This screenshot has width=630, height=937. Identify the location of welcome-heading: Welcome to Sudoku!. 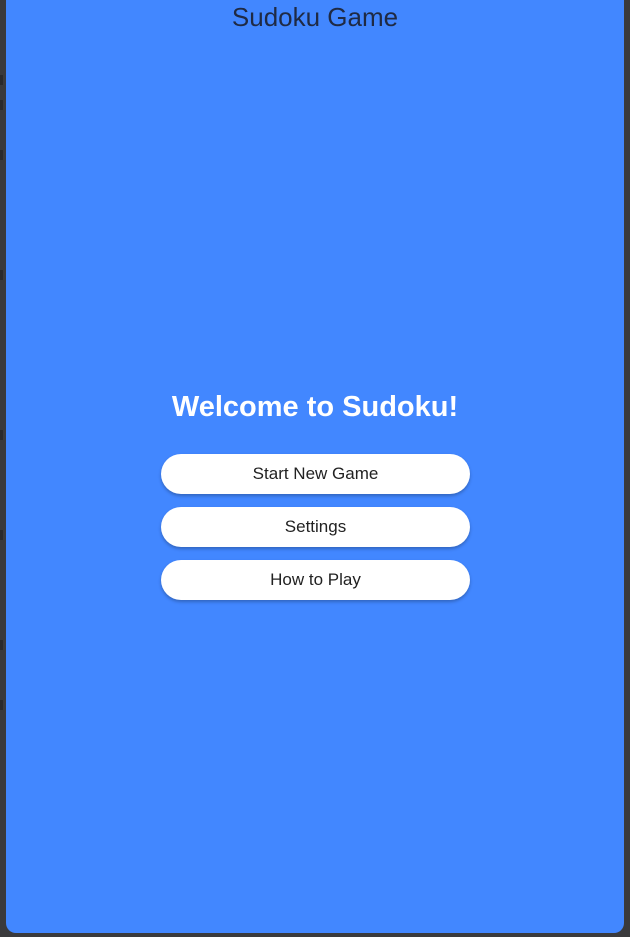
(315, 407).